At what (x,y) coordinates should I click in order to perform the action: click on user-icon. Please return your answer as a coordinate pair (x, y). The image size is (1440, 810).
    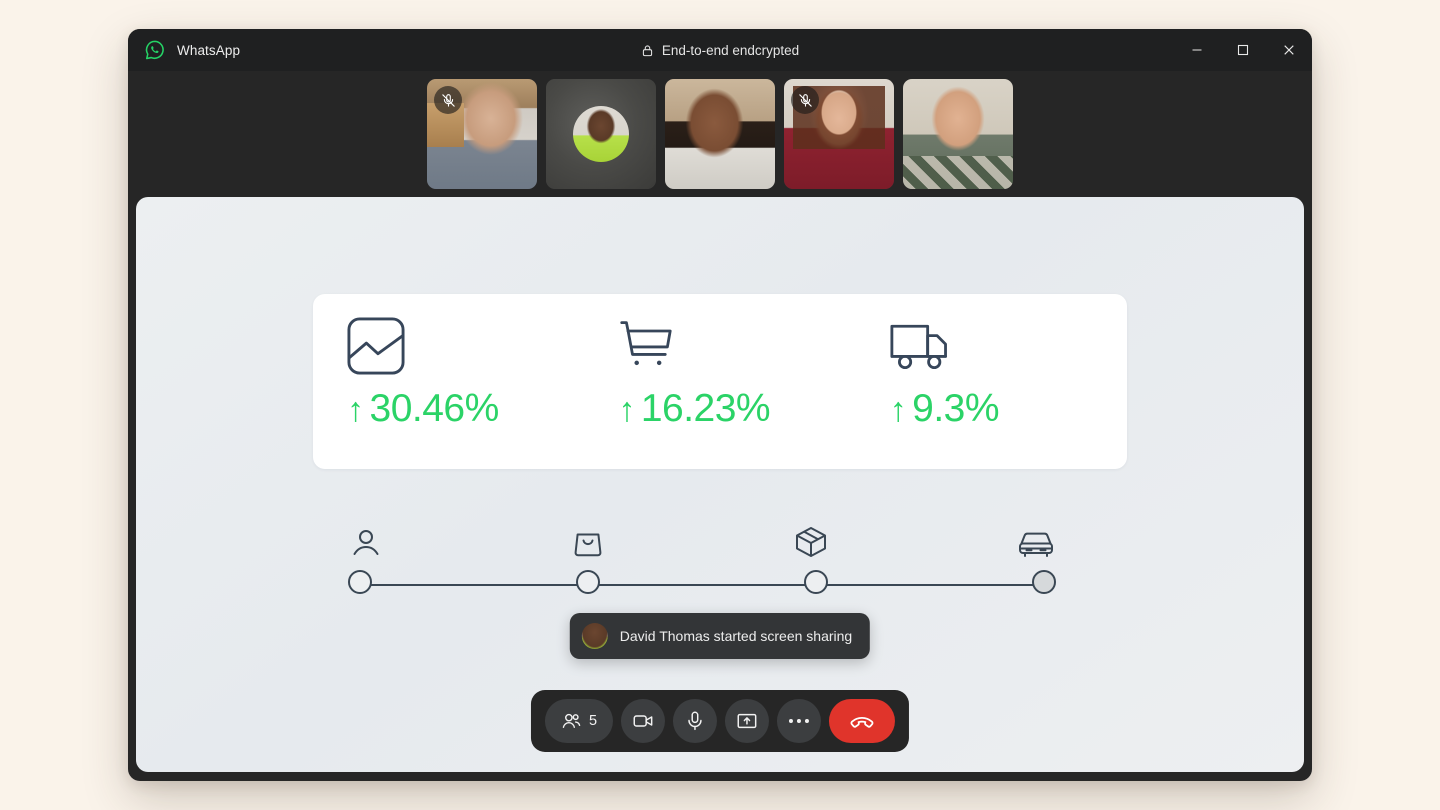
    Looking at the image, I should click on (366, 543).